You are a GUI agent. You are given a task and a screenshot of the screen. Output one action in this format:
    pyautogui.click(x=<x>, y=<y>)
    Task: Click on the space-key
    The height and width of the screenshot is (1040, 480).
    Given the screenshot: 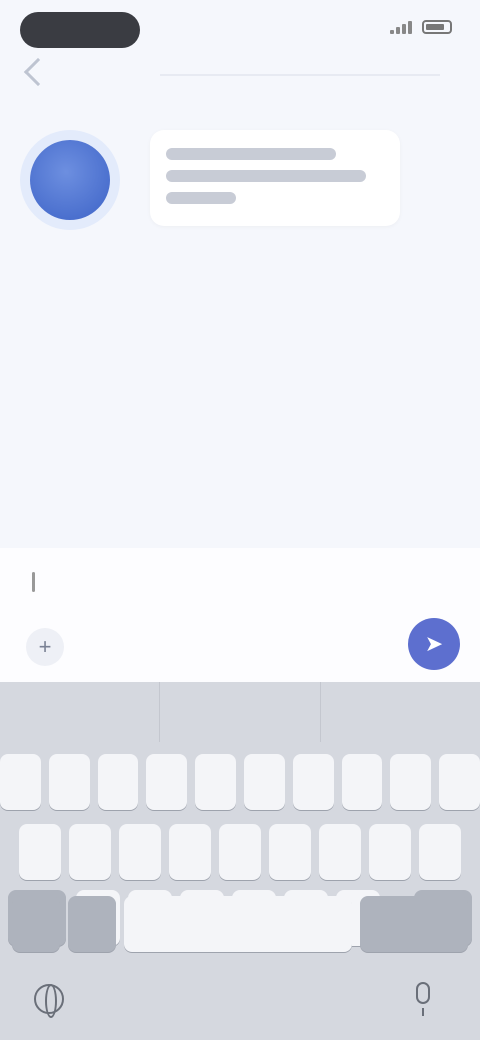 What is the action you would take?
    pyautogui.click(x=238, y=924)
    